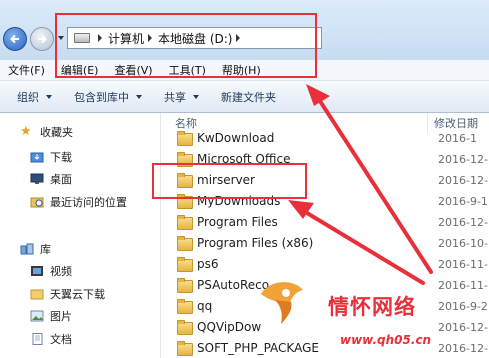 The width and height of the screenshot is (489, 358). What do you see at coordinates (77, 294) in the screenshot?
I see `sidebar-item-label: 天翼云下载` at bounding box center [77, 294].